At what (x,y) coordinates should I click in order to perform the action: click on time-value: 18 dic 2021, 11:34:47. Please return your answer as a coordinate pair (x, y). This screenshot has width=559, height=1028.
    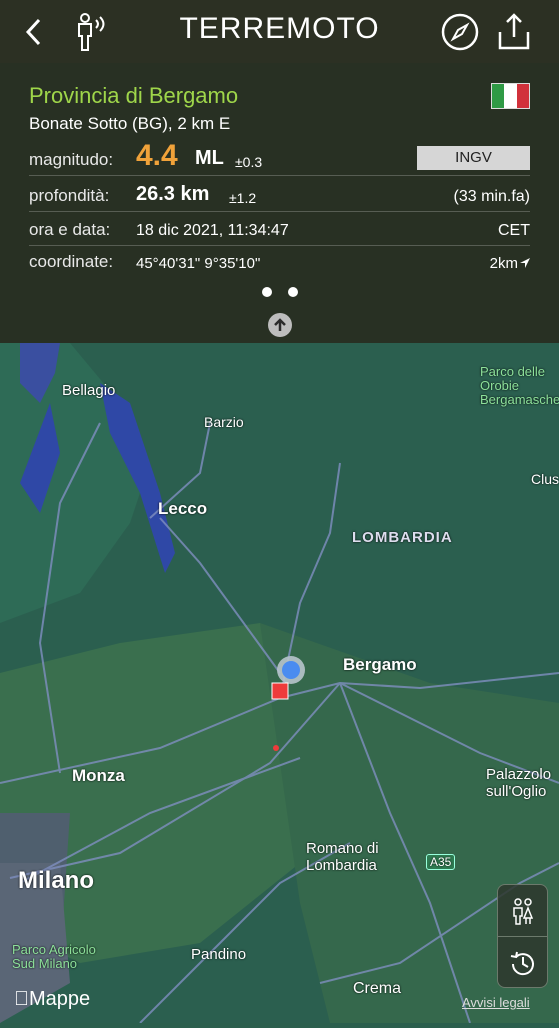
    Looking at the image, I should click on (212, 230).